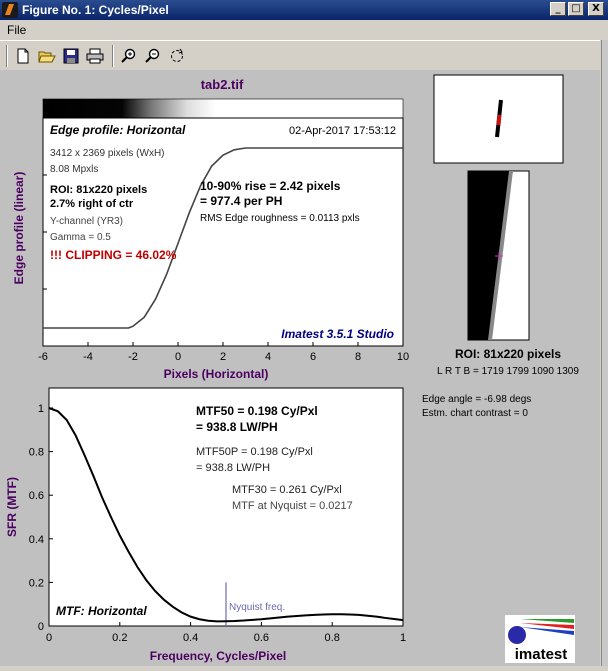 Image resolution: width=608 pixels, height=671 pixels. I want to click on zoom-out-icon, so click(152, 55).